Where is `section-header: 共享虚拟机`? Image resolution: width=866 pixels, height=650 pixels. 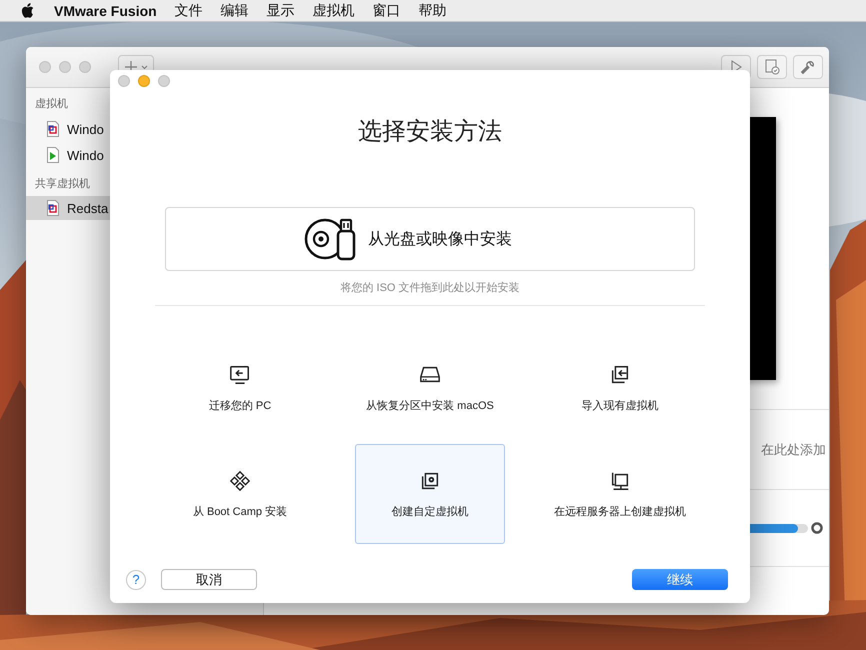
section-header: 共享虚拟机 is located at coordinates (62, 184).